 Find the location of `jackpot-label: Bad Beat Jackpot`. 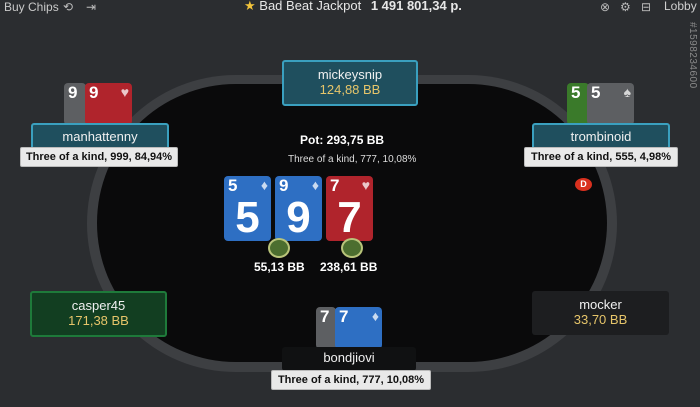

jackpot-label: Bad Beat Jackpot is located at coordinates (310, 6).